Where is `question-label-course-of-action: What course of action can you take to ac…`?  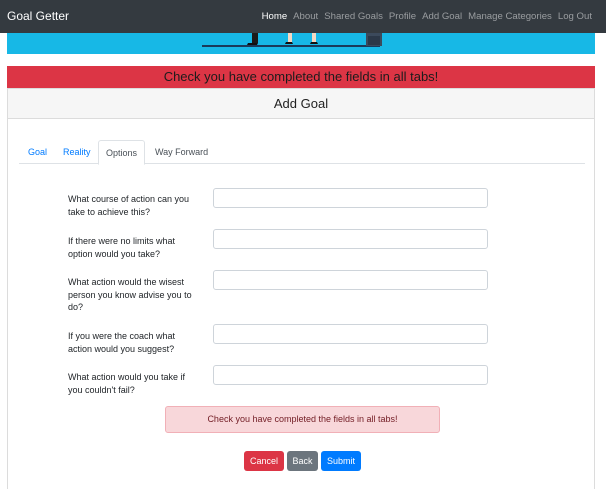 question-label-course-of-action: What course of action can you take to ac… is located at coordinates (129, 205).